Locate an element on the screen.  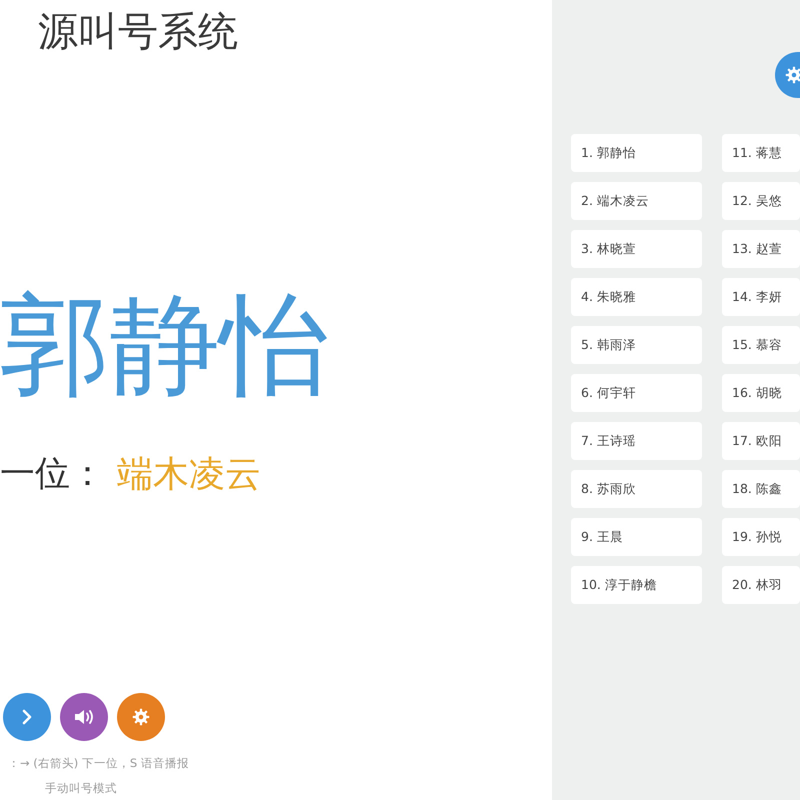
next-name: 端木凌云 is located at coordinates (189, 475).